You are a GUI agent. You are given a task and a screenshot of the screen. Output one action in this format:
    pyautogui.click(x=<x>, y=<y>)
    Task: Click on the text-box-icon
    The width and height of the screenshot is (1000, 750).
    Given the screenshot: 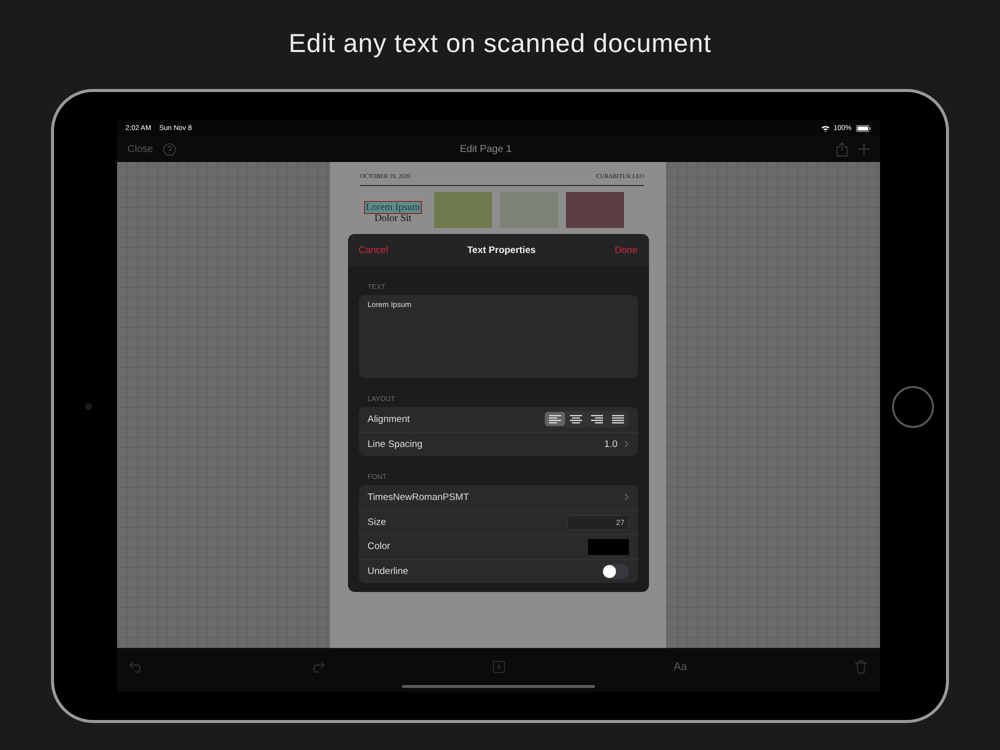 What is the action you would take?
    pyautogui.click(x=499, y=667)
    